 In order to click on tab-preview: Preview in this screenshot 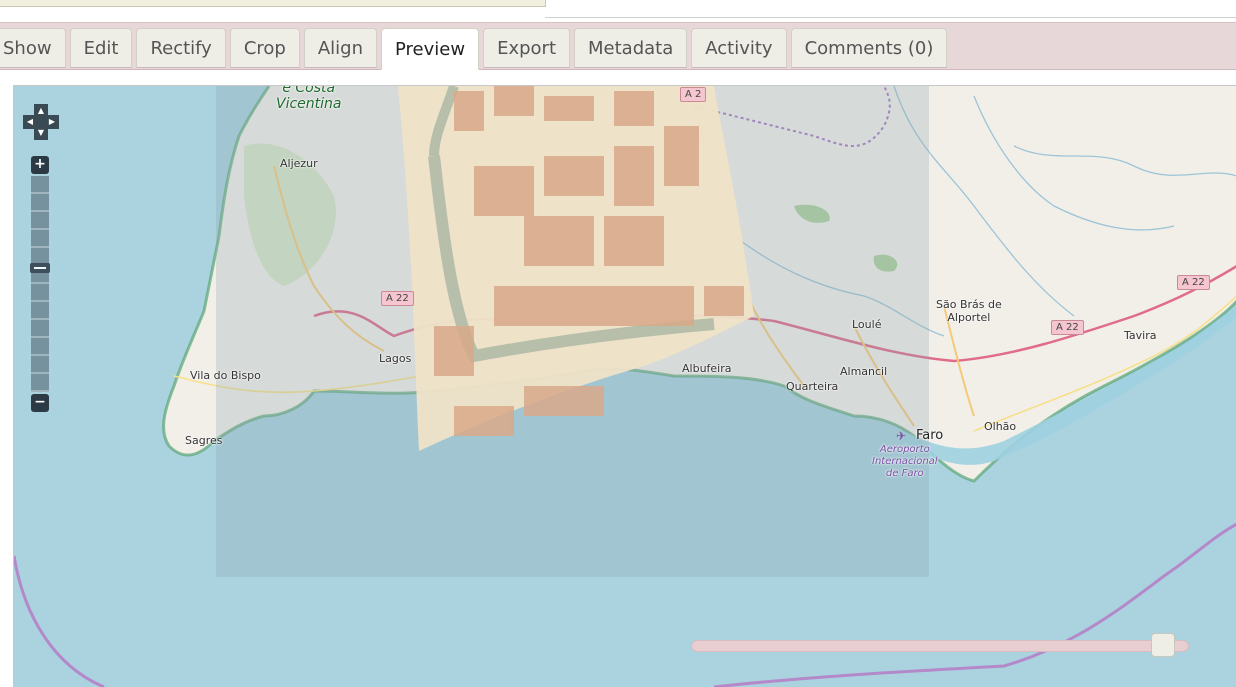, I will do `click(430, 49)`.